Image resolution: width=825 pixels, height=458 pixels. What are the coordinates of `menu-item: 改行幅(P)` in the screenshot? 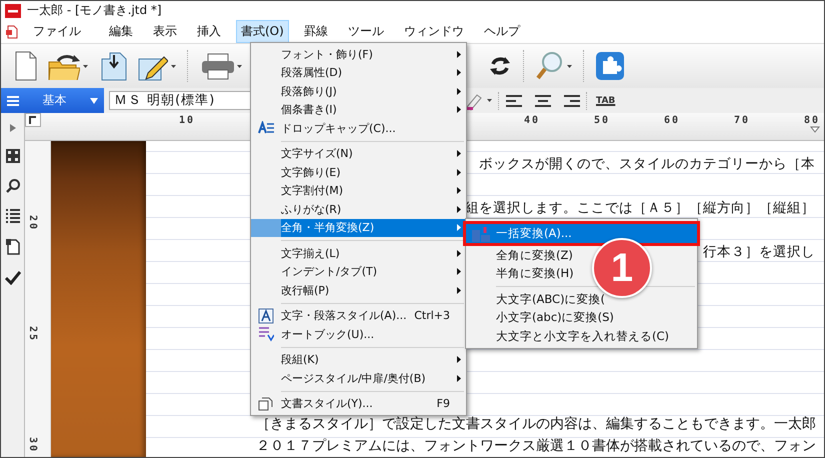 It's located at (358, 290).